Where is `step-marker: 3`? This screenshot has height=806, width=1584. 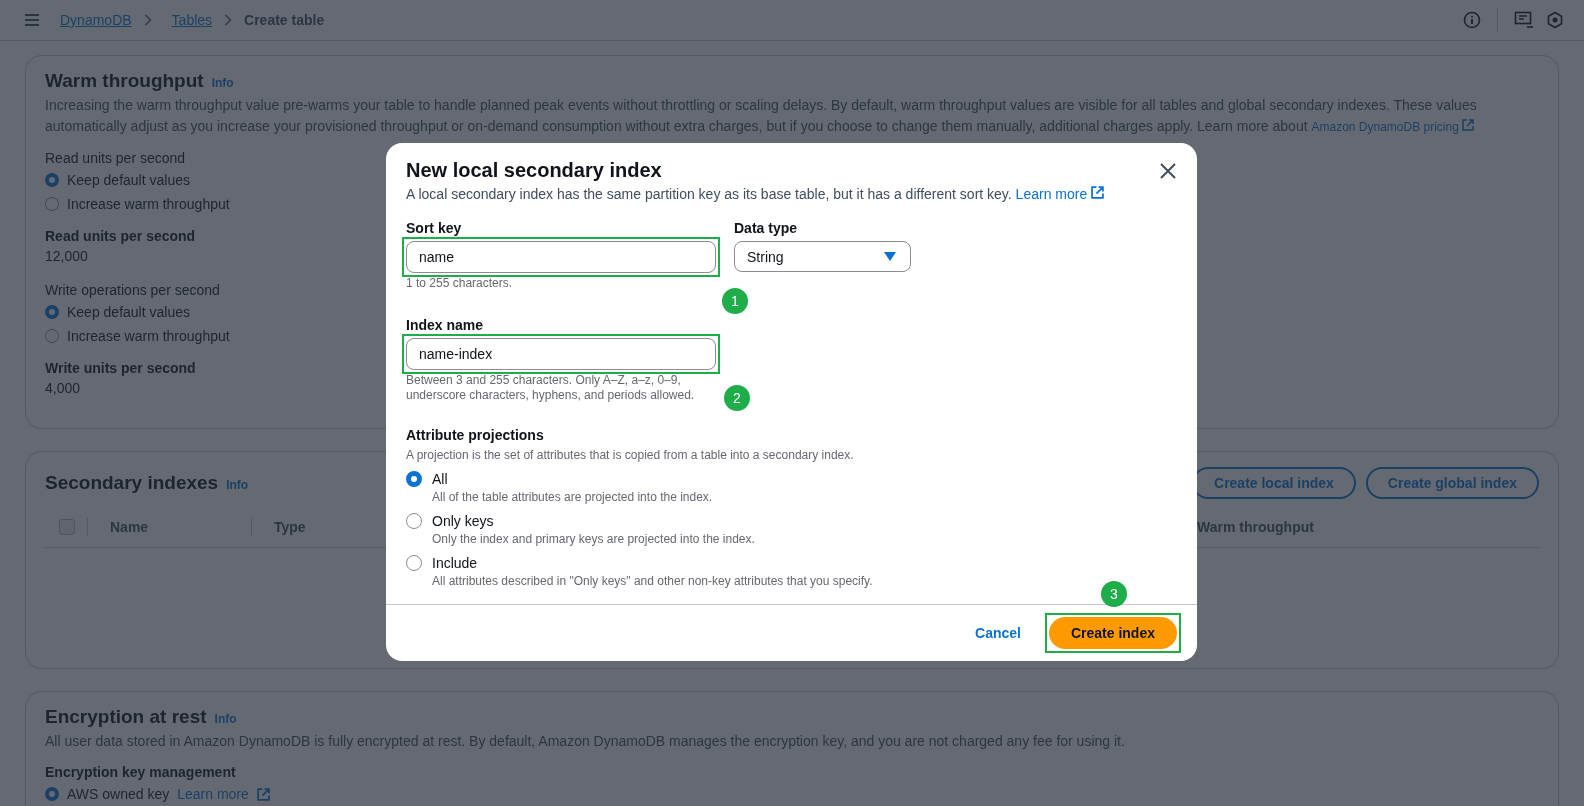 step-marker: 3 is located at coordinates (1113, 594).